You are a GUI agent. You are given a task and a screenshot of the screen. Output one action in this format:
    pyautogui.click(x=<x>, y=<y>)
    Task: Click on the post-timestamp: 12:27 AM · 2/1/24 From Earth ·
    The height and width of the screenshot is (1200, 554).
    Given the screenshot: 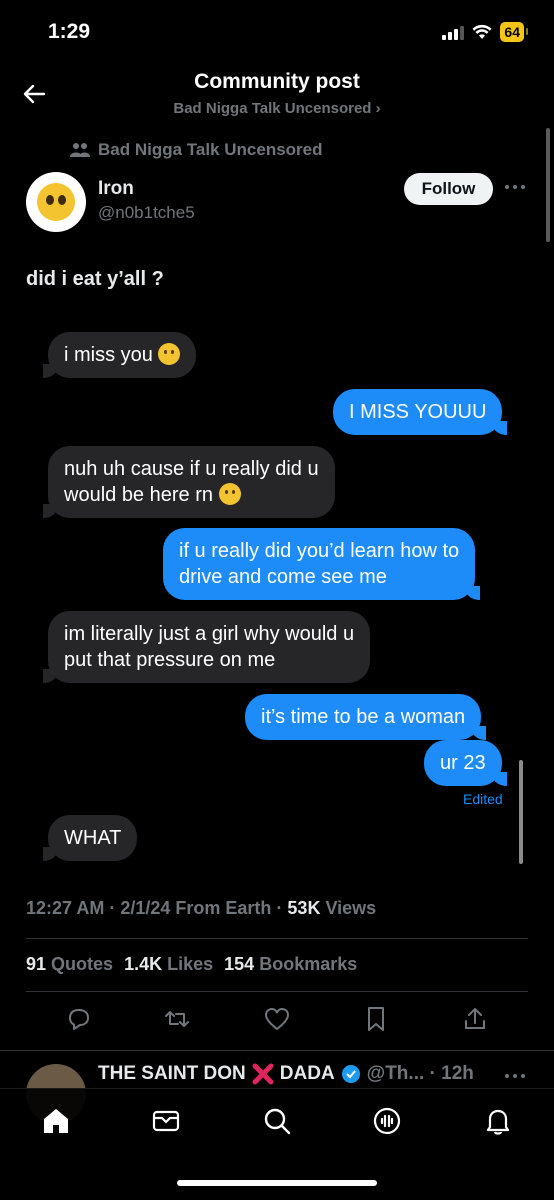 What is the action you would take?
    pyautogui.click(x=157, y=908)
    